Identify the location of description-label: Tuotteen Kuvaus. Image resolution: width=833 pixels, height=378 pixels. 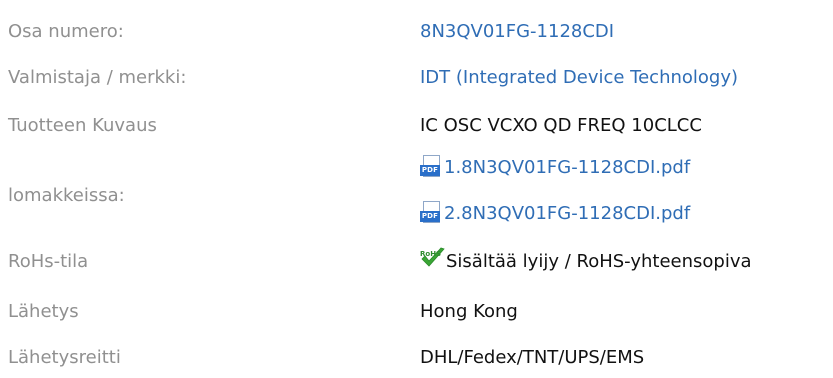
(82, 125).